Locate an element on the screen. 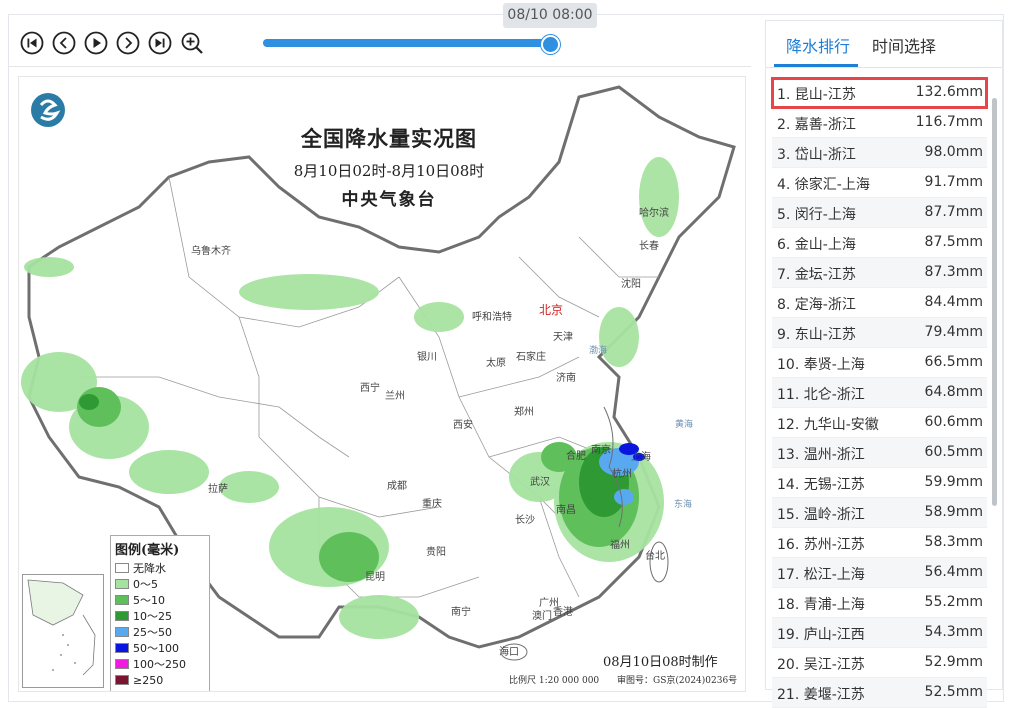 Image resolution: width=1014 pixels, height=708 pixels. next-icon is located at coordinates (128, 43).